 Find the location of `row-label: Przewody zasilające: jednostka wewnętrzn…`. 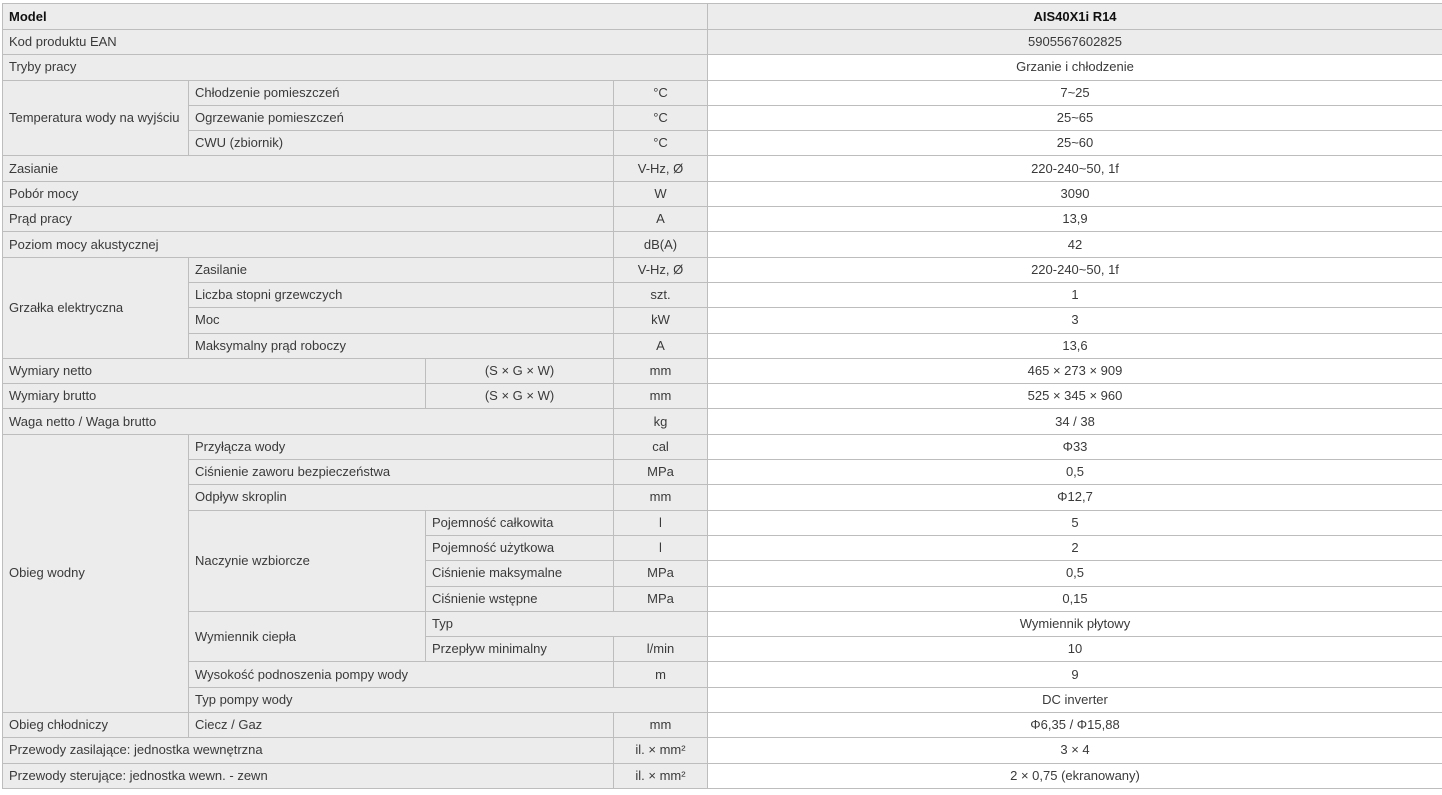

row-label: Przewody zasilające: jednostka wewnętrzn… is located at coordinates (308, 750).